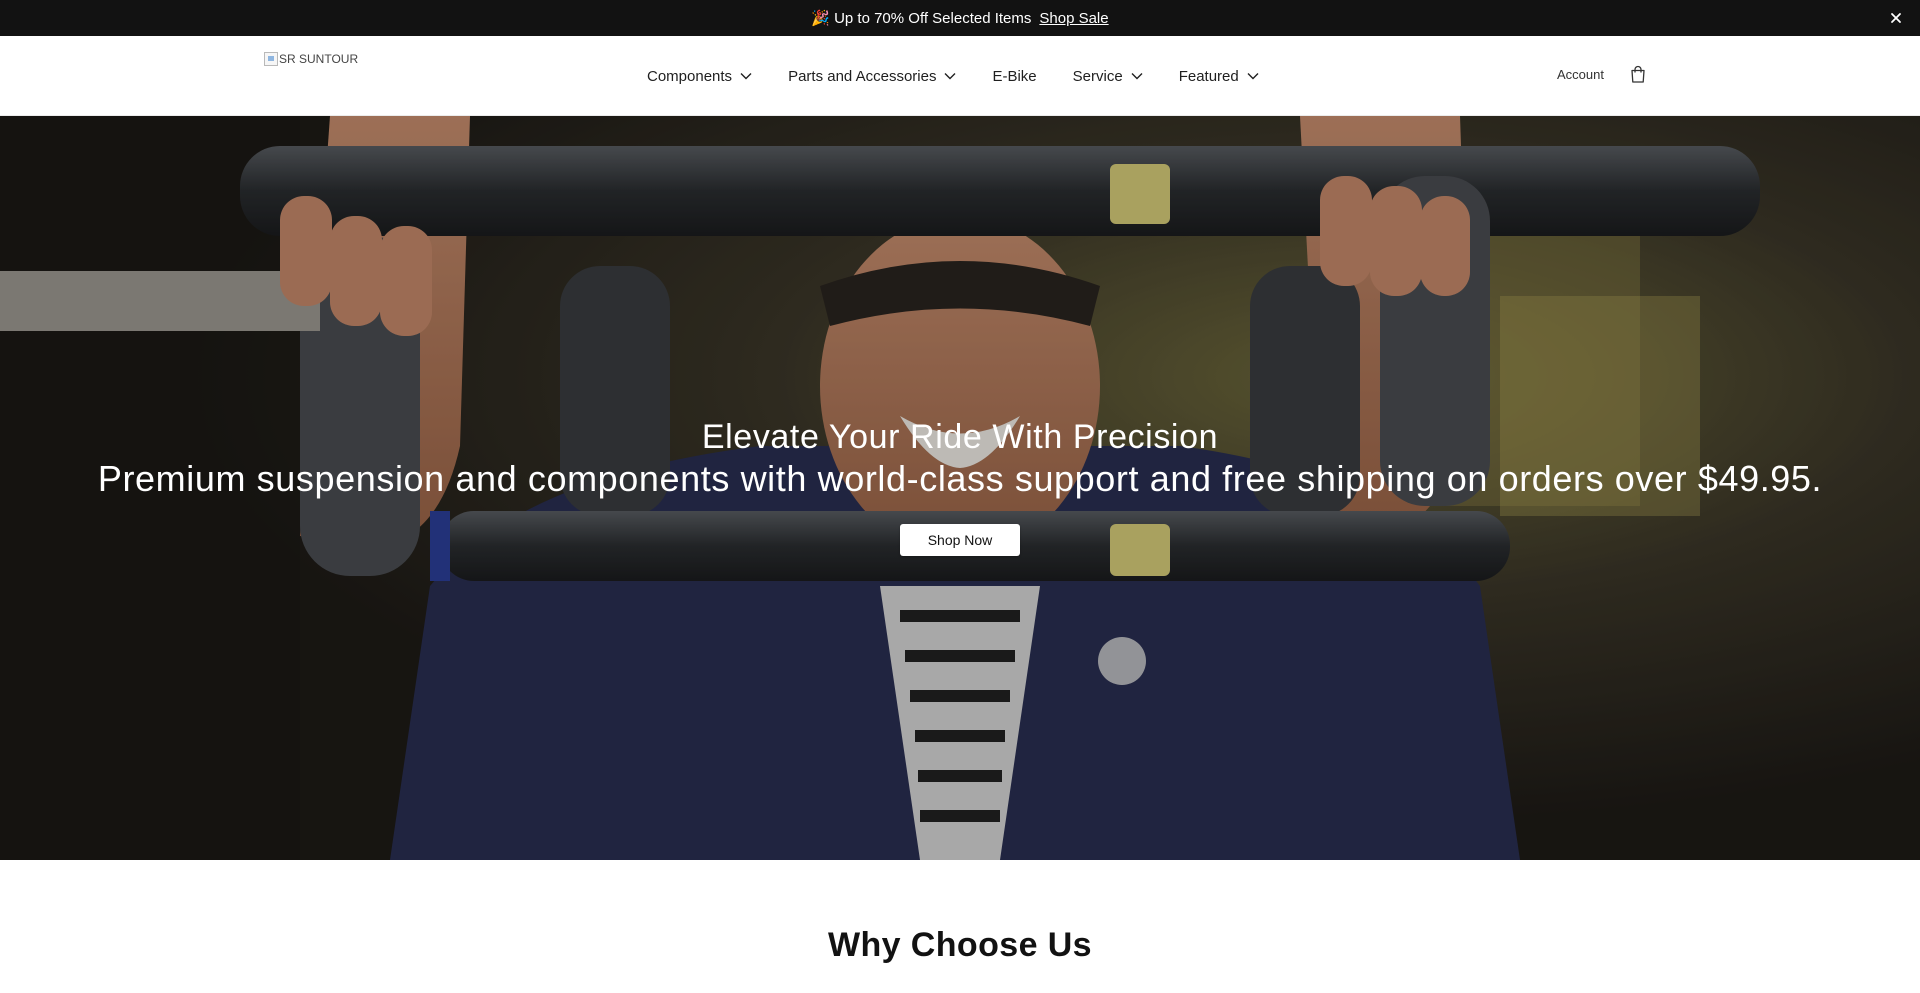 This screenshot has height=993, width=1920. Describe the element at coordinates (319, 59) in the screenshot. I see `logo-alt-text: SR SUNTOUR` at that location.